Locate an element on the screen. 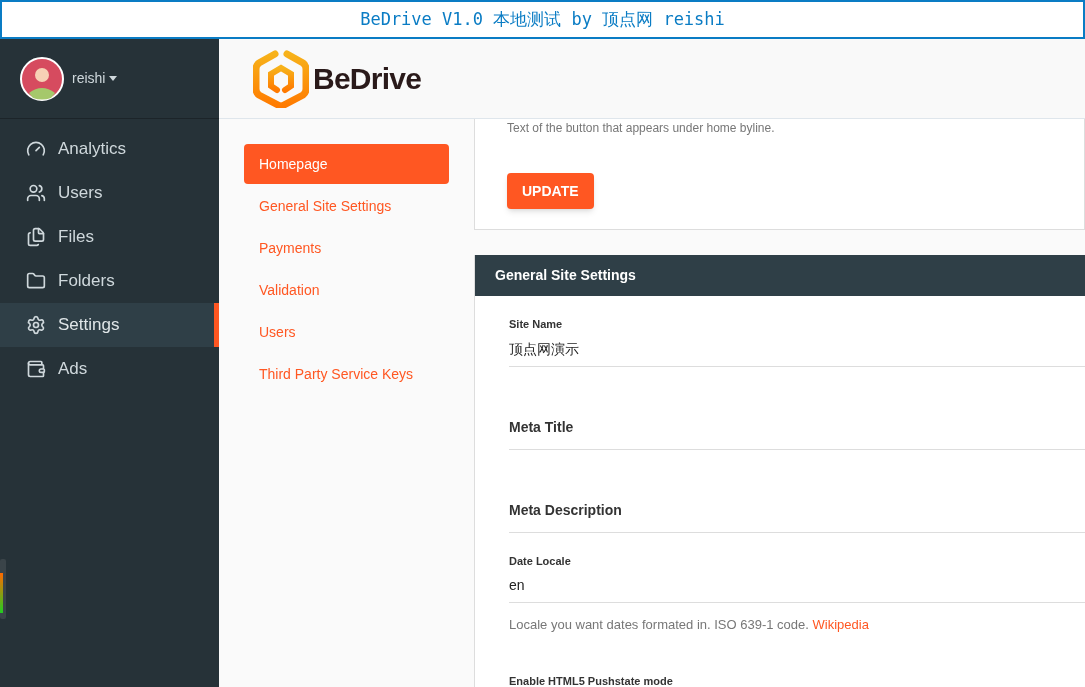  nav-item: Files is located at coordinates (109, 237).